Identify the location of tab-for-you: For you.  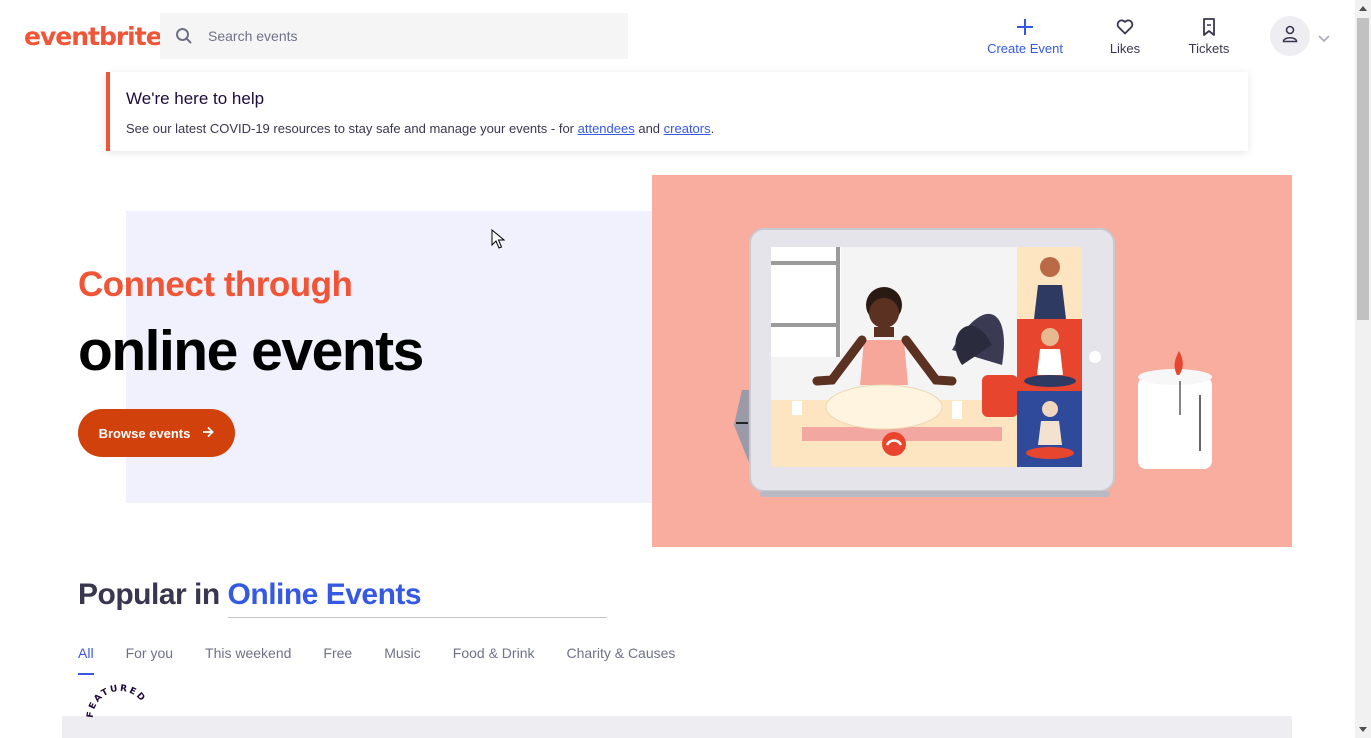
(149, 653).